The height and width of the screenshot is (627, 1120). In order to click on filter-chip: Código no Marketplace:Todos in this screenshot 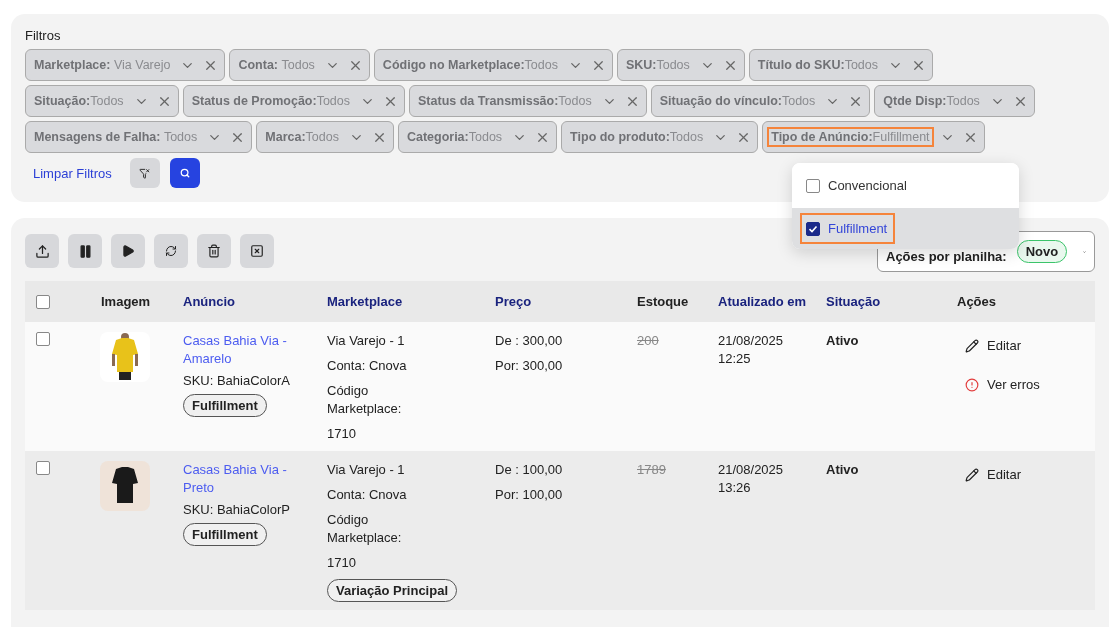, I will do `click(493, 65)`.